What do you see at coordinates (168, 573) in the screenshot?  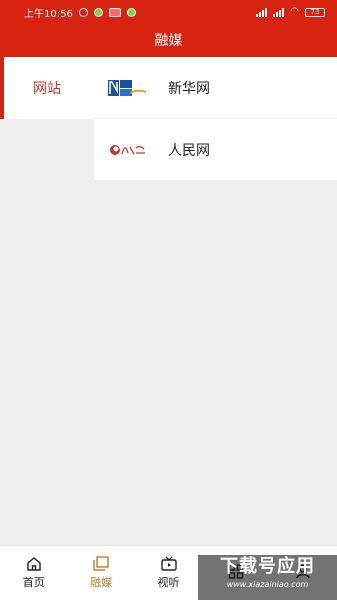 I see `tab-video: 视听` at bounding box center [168, 573].